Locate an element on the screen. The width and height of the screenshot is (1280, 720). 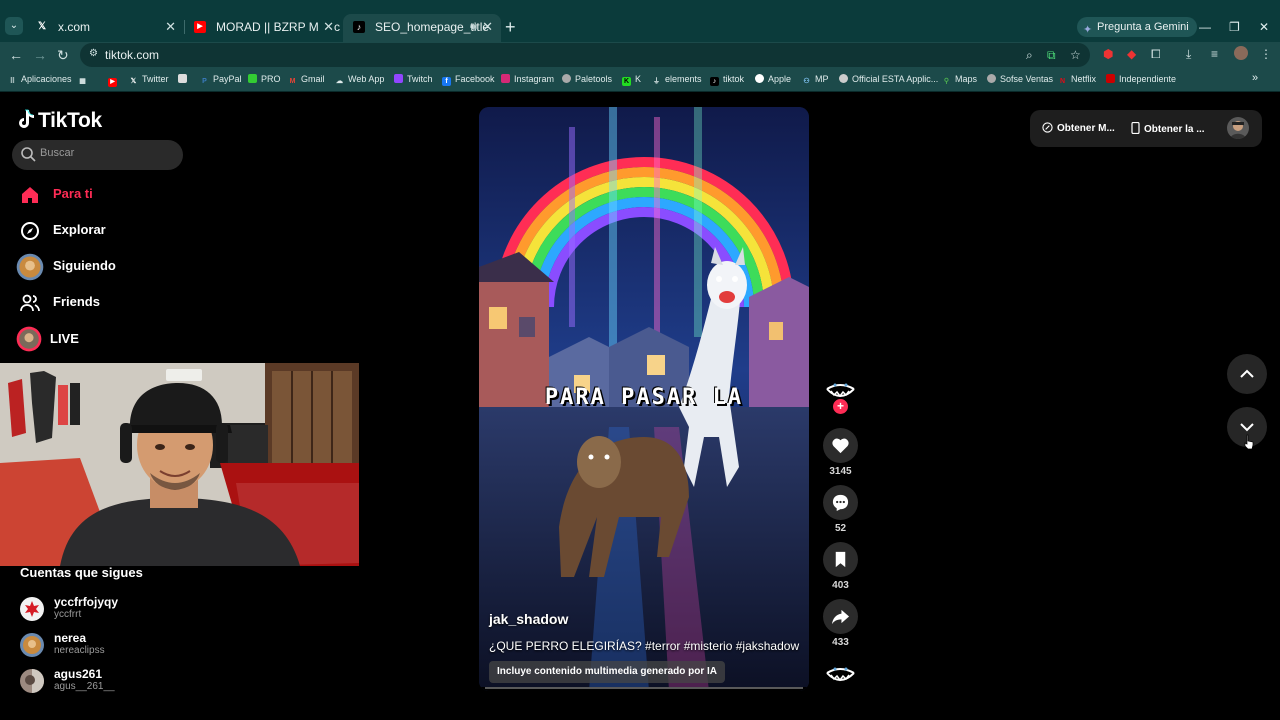
camera-icon is located at coordinates (182, 78).